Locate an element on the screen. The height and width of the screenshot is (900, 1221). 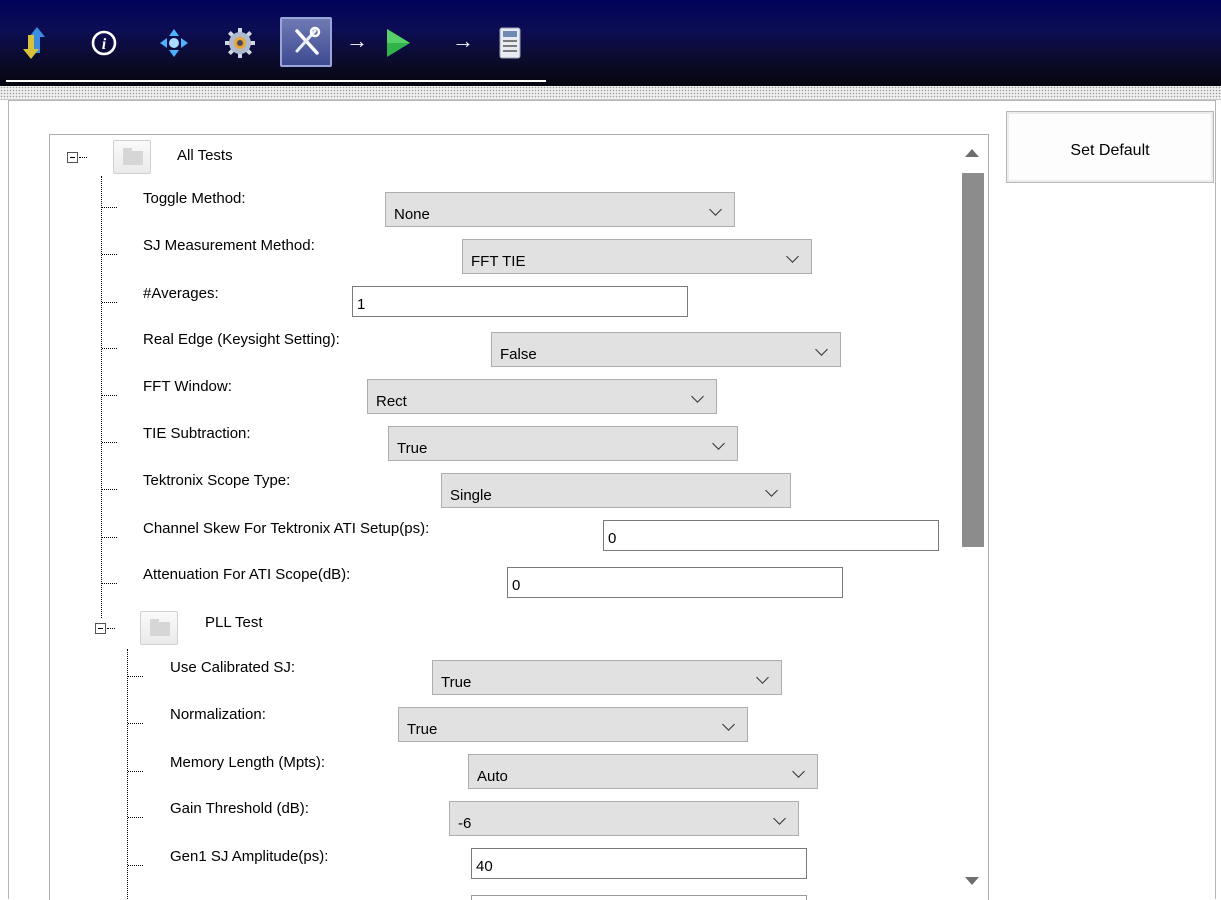
run-icon is located at coordinates (398, 43).